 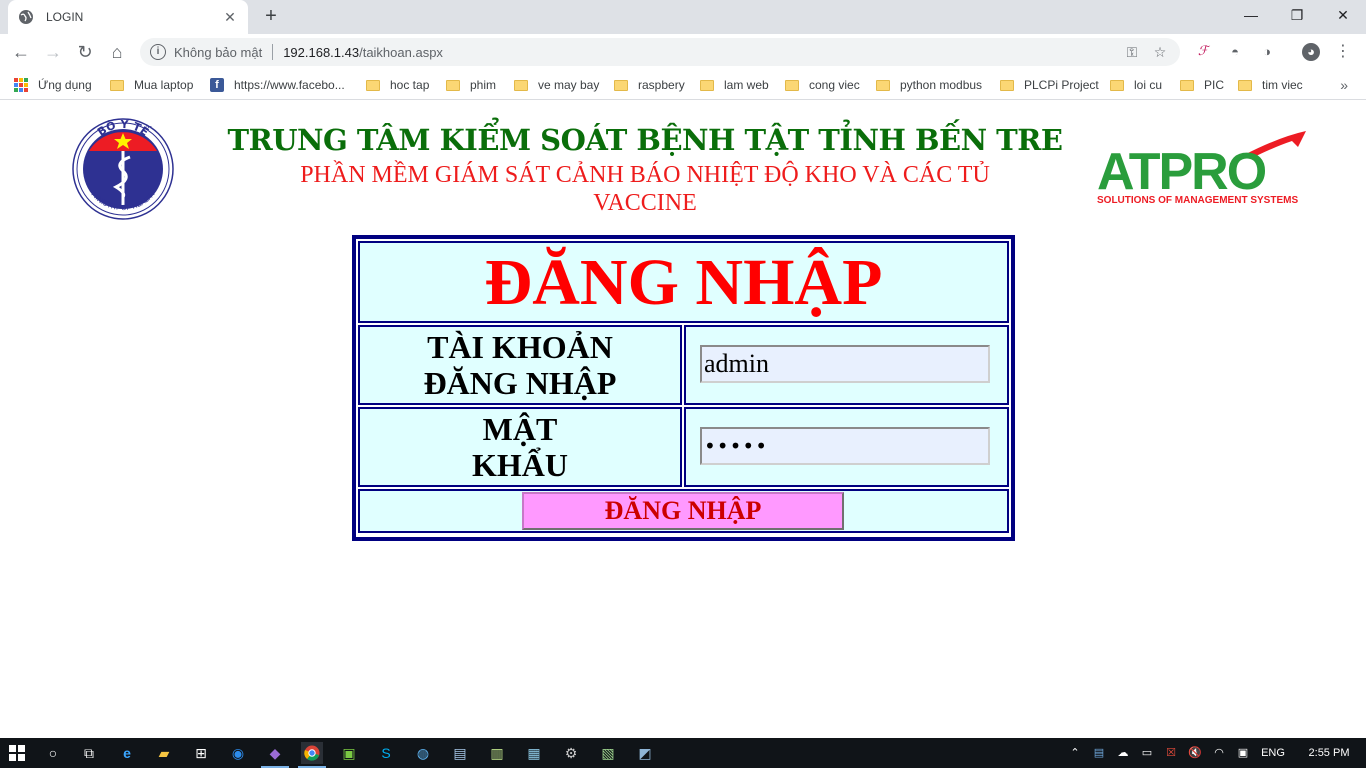 I want to click on back-arrow-icon: ←, so click(x=21, y=52).